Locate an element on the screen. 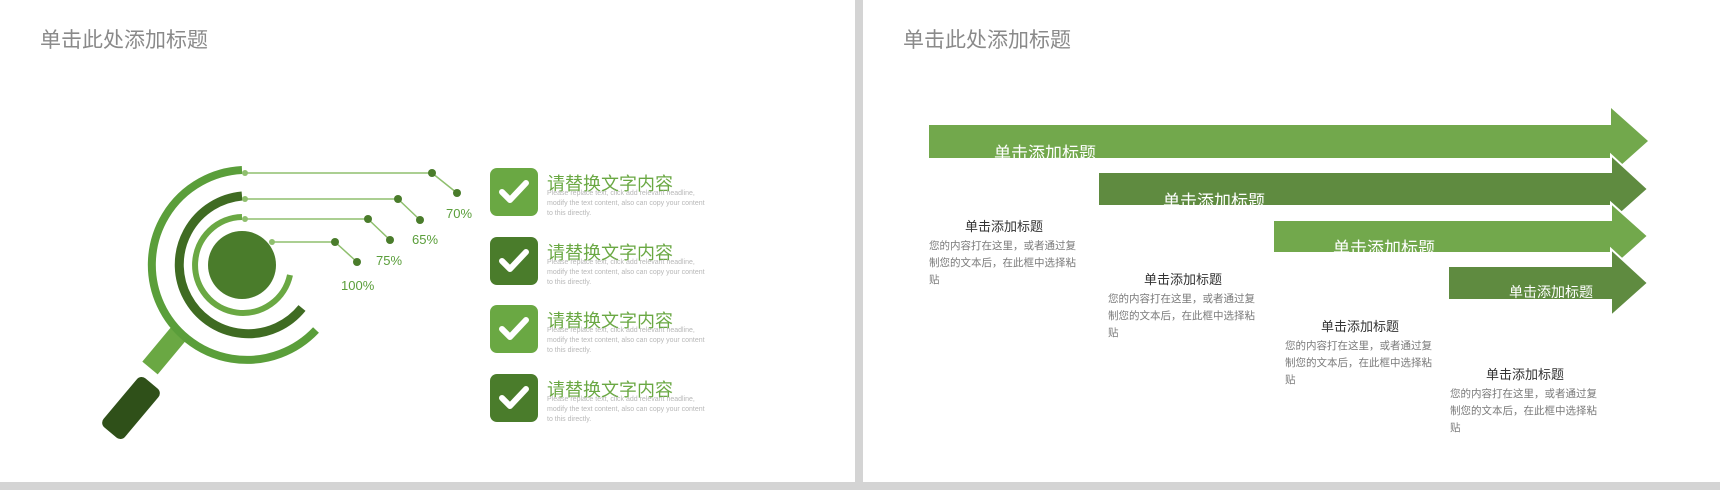  percent-label: 65% is located at coordinates (425, 239).